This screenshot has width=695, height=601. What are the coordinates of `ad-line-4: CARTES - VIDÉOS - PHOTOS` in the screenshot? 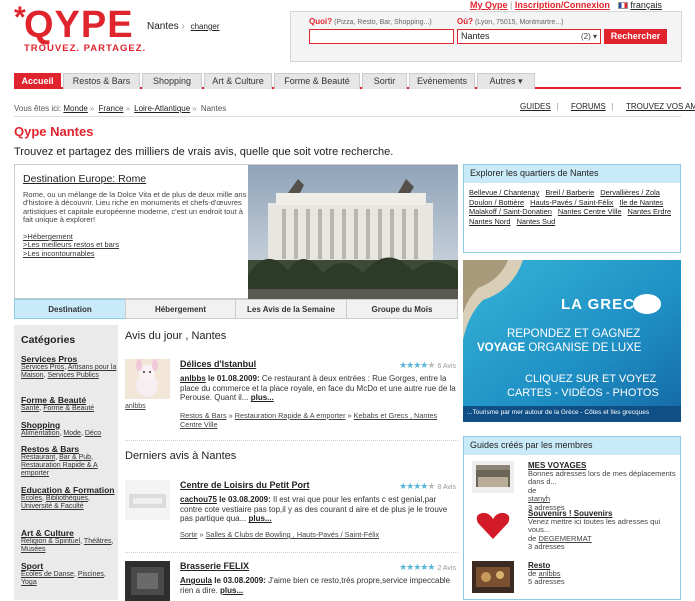 It's located at (583, 393).